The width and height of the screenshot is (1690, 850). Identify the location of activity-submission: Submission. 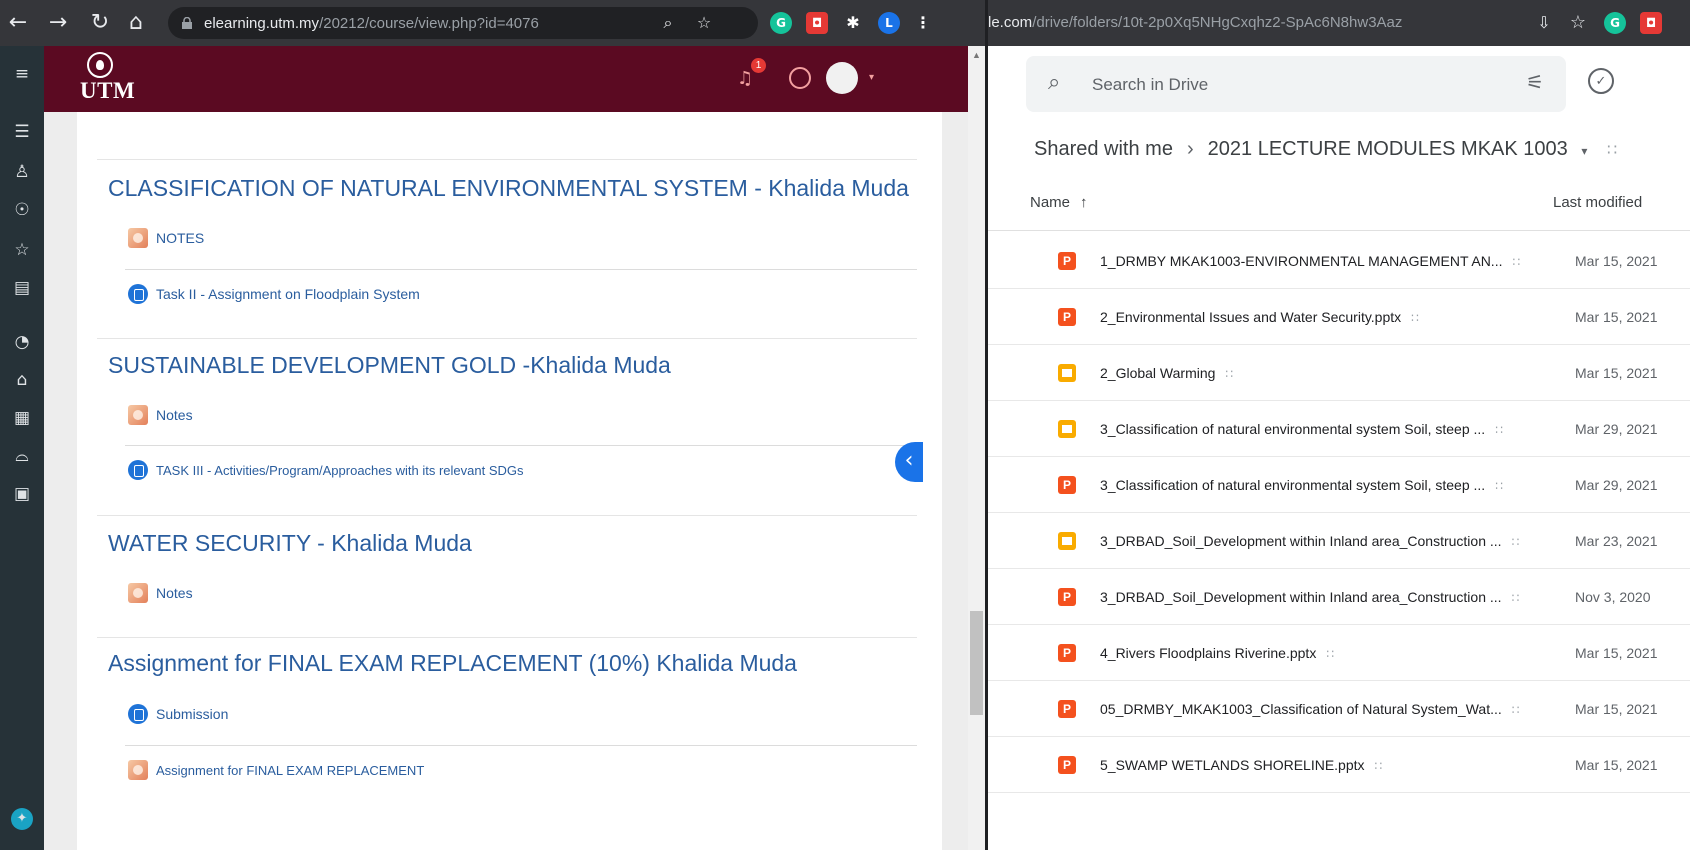
(178, 714).